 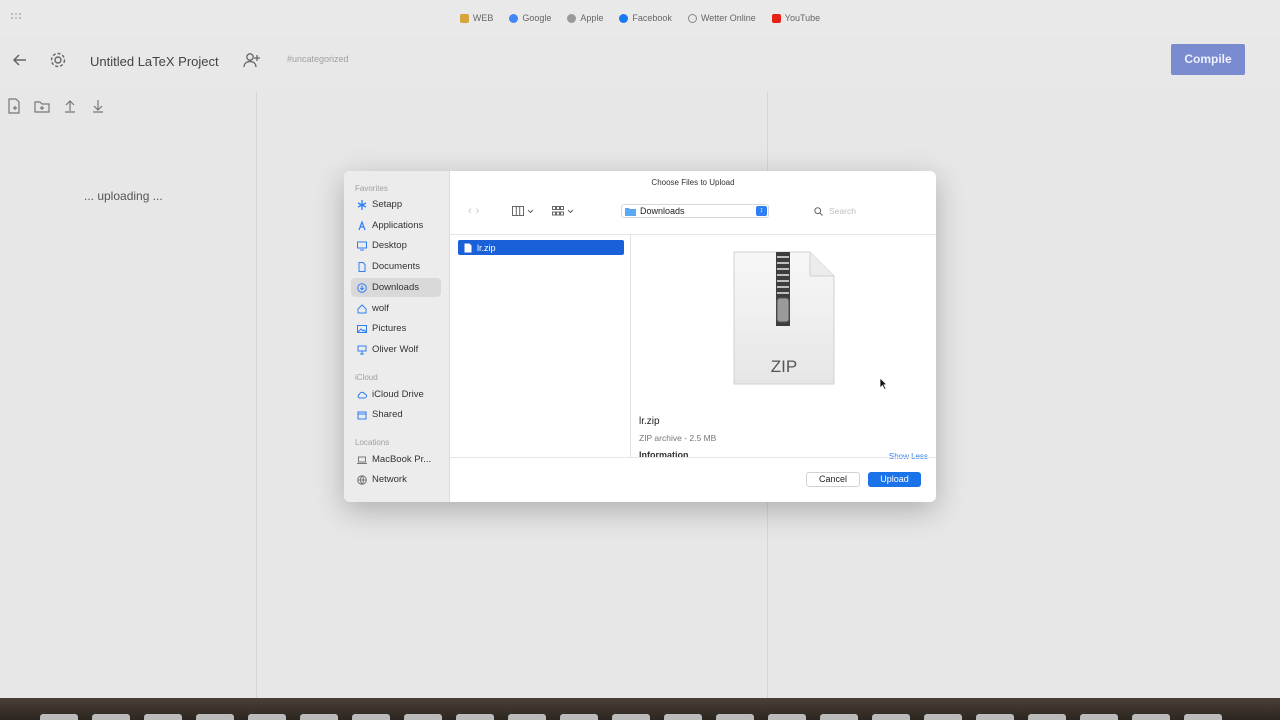 I want to click on bookmark-youtube: YouTube, so click(x=795, y=18).